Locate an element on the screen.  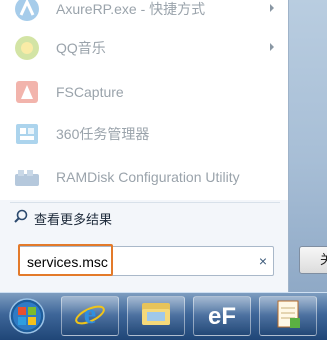
program-item-ramdisk: RAMDisk Configuration Utility is located at coordinates (145, 177).